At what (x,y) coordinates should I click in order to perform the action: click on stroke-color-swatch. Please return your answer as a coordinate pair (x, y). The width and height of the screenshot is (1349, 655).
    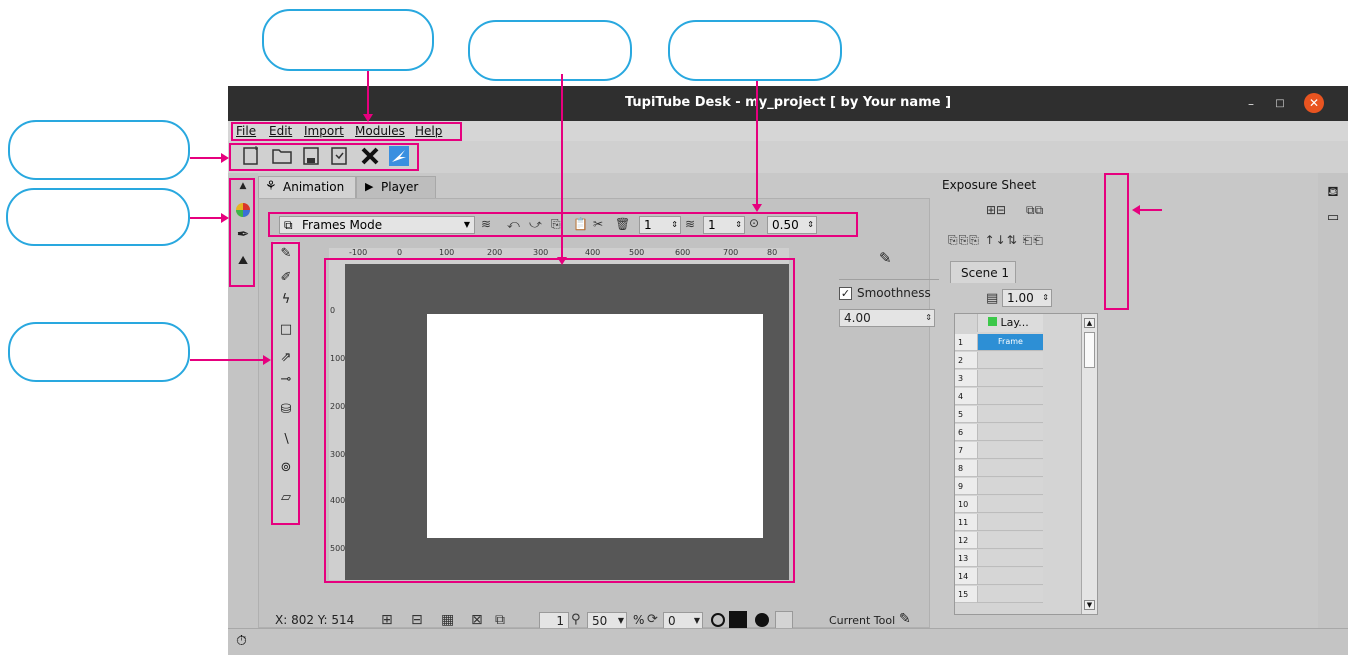
    Looking at the image, I should click on (738, 620).